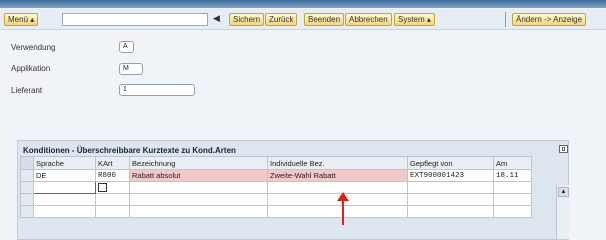 The image size is (606, 240). What do you see at coordinates (135, 19) in the screenshot?
I see `command-field` at bounding box center [135, 19].